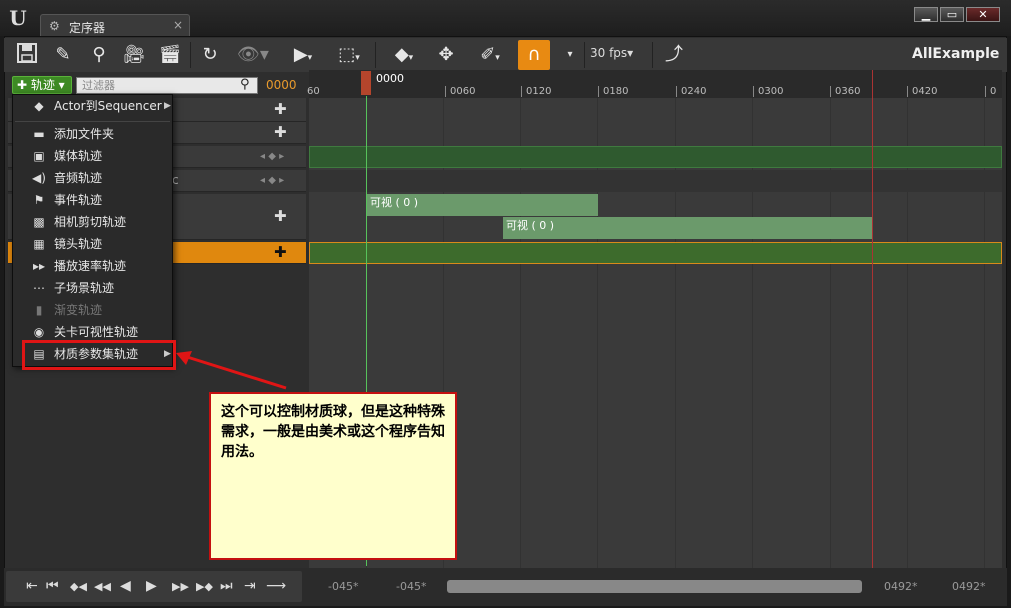  What do you see at coordinates (250, 586) in the screenshot?
I see `jump-to-end-icon: ⇥` at bounding box center [250, 586].